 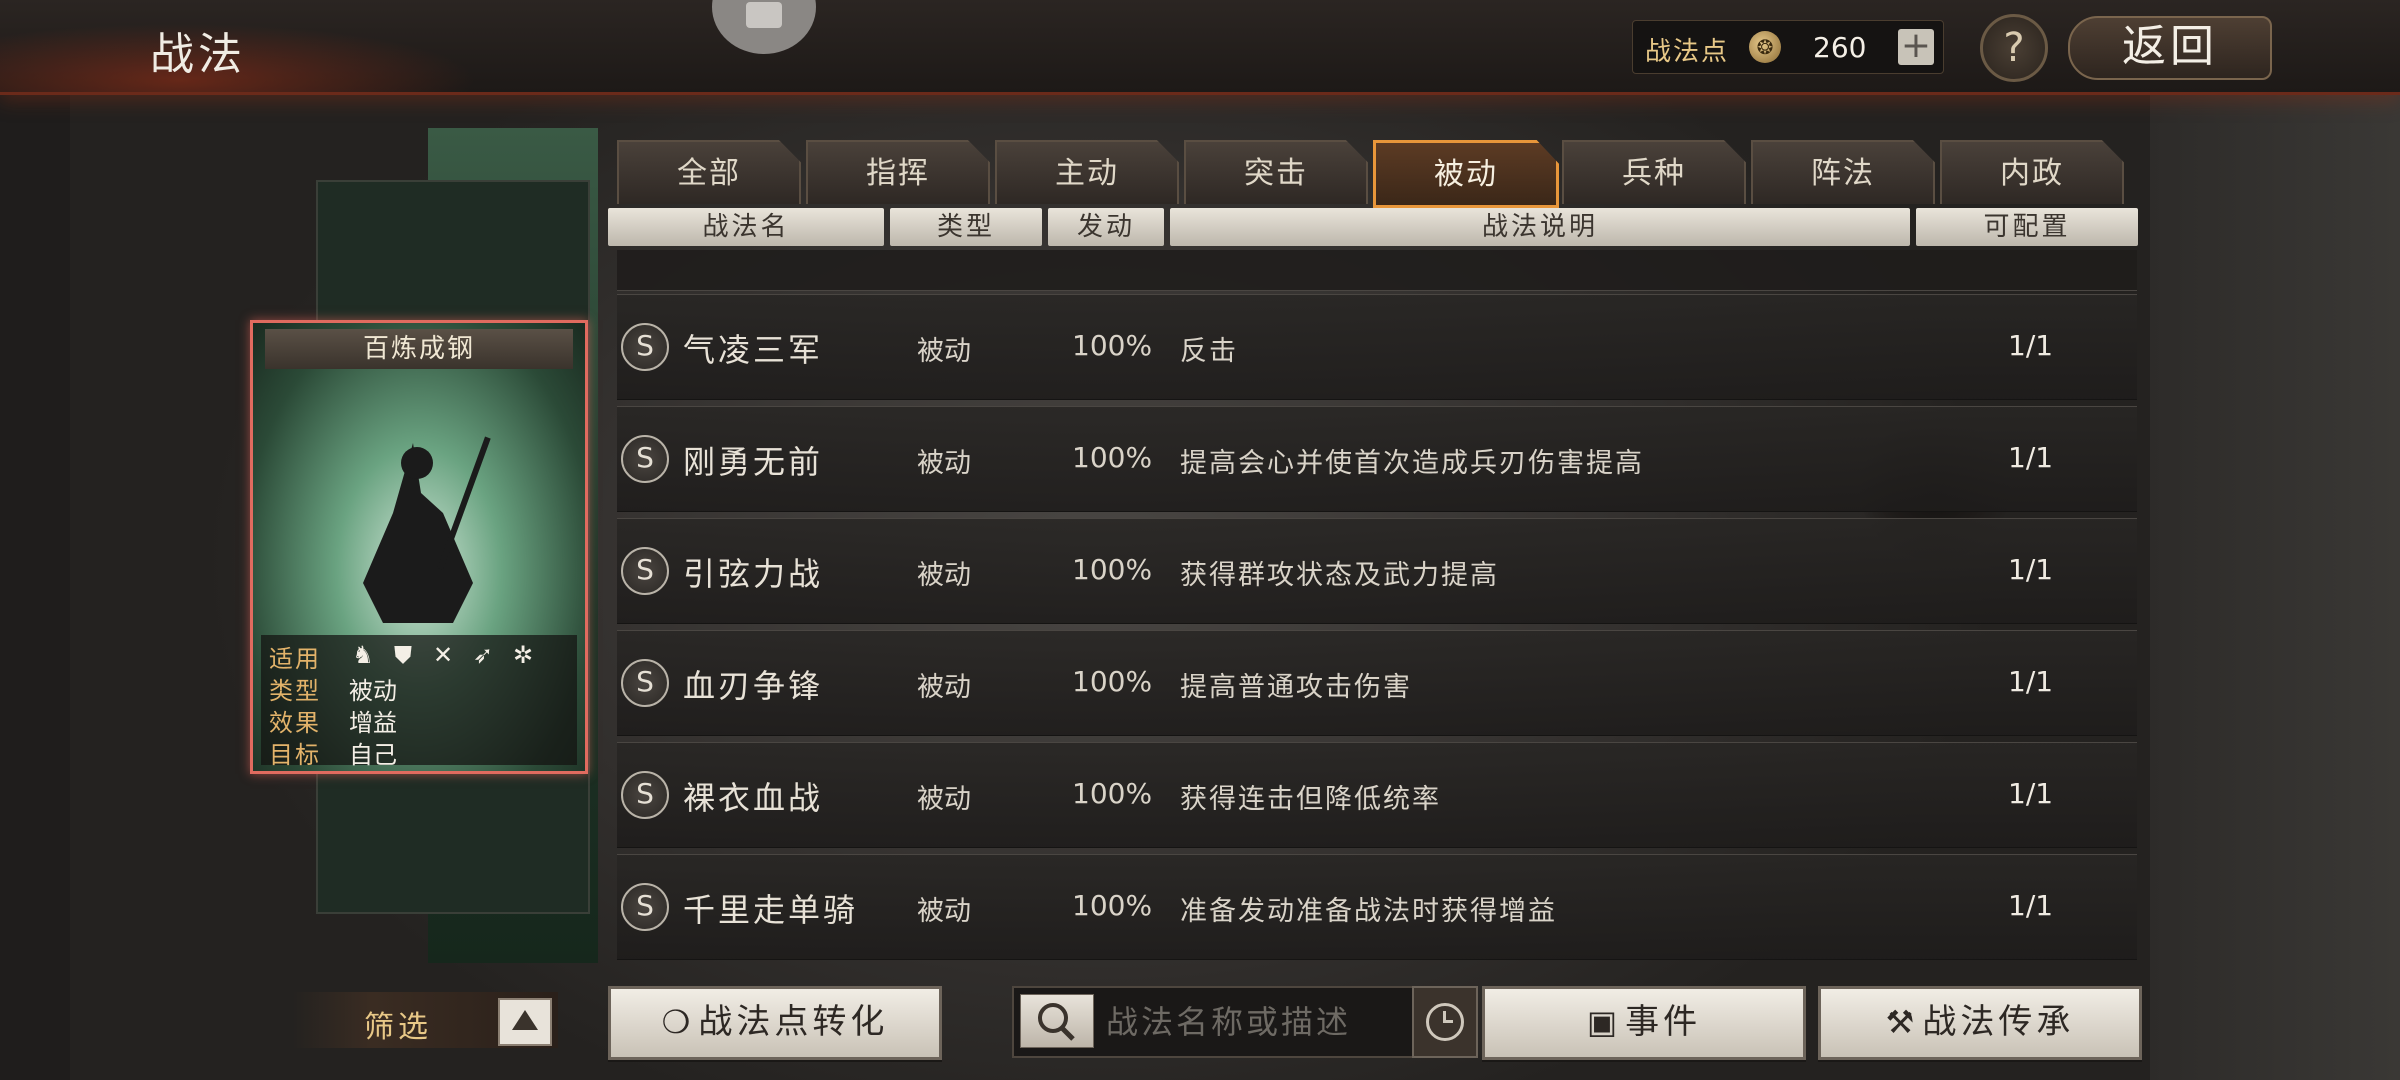 I want to click on type-value: 被动, so click(x=373, y=691).